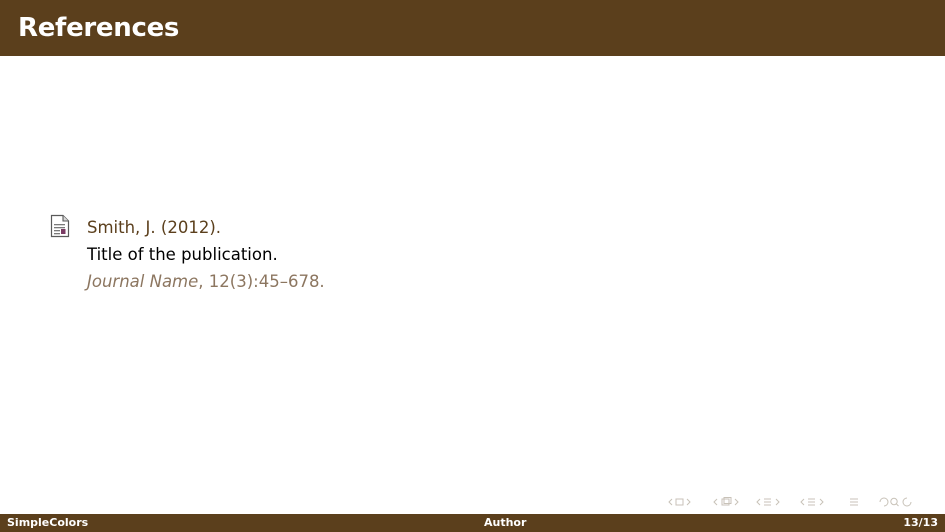 This screenshot has height=532, width=945. I want to click on nav-frame-group, so click(679, 502).